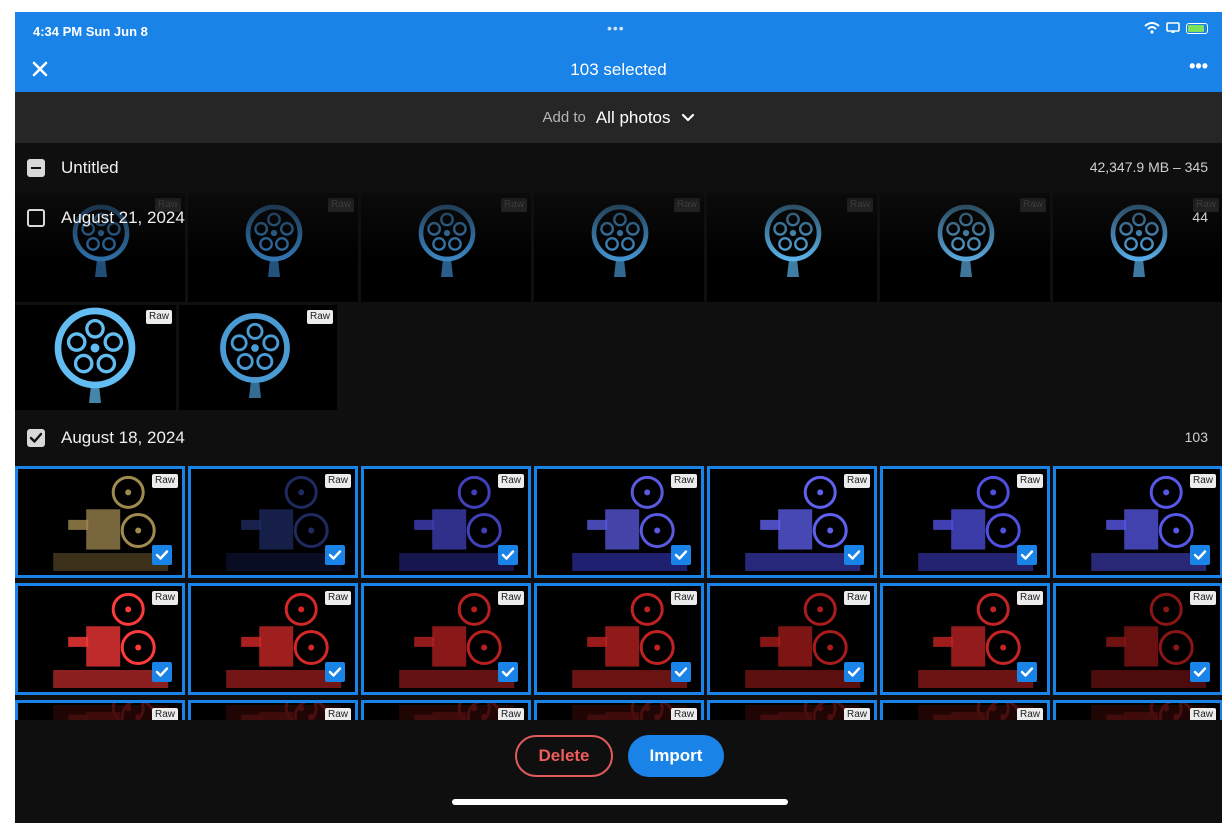  Describe the element at coordinates (676, 756) in the screenshot. I see `import-button: Import` at that location.